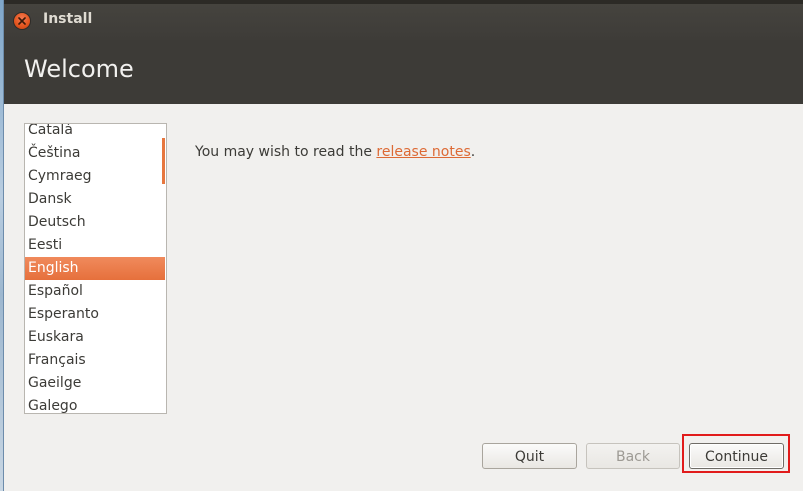  Describe the element at coordinates (95, 314) in the screenshot. I see `language-item: Esperanto` at that location.